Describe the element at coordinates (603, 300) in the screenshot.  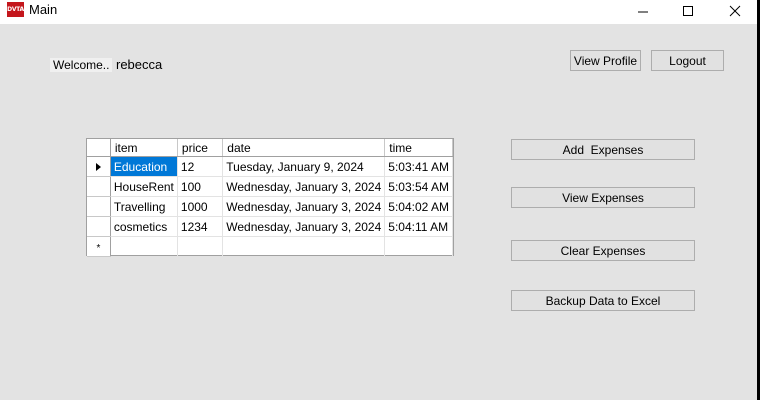
I see `backup-excel-button: Backup Data to Excel` at that location.